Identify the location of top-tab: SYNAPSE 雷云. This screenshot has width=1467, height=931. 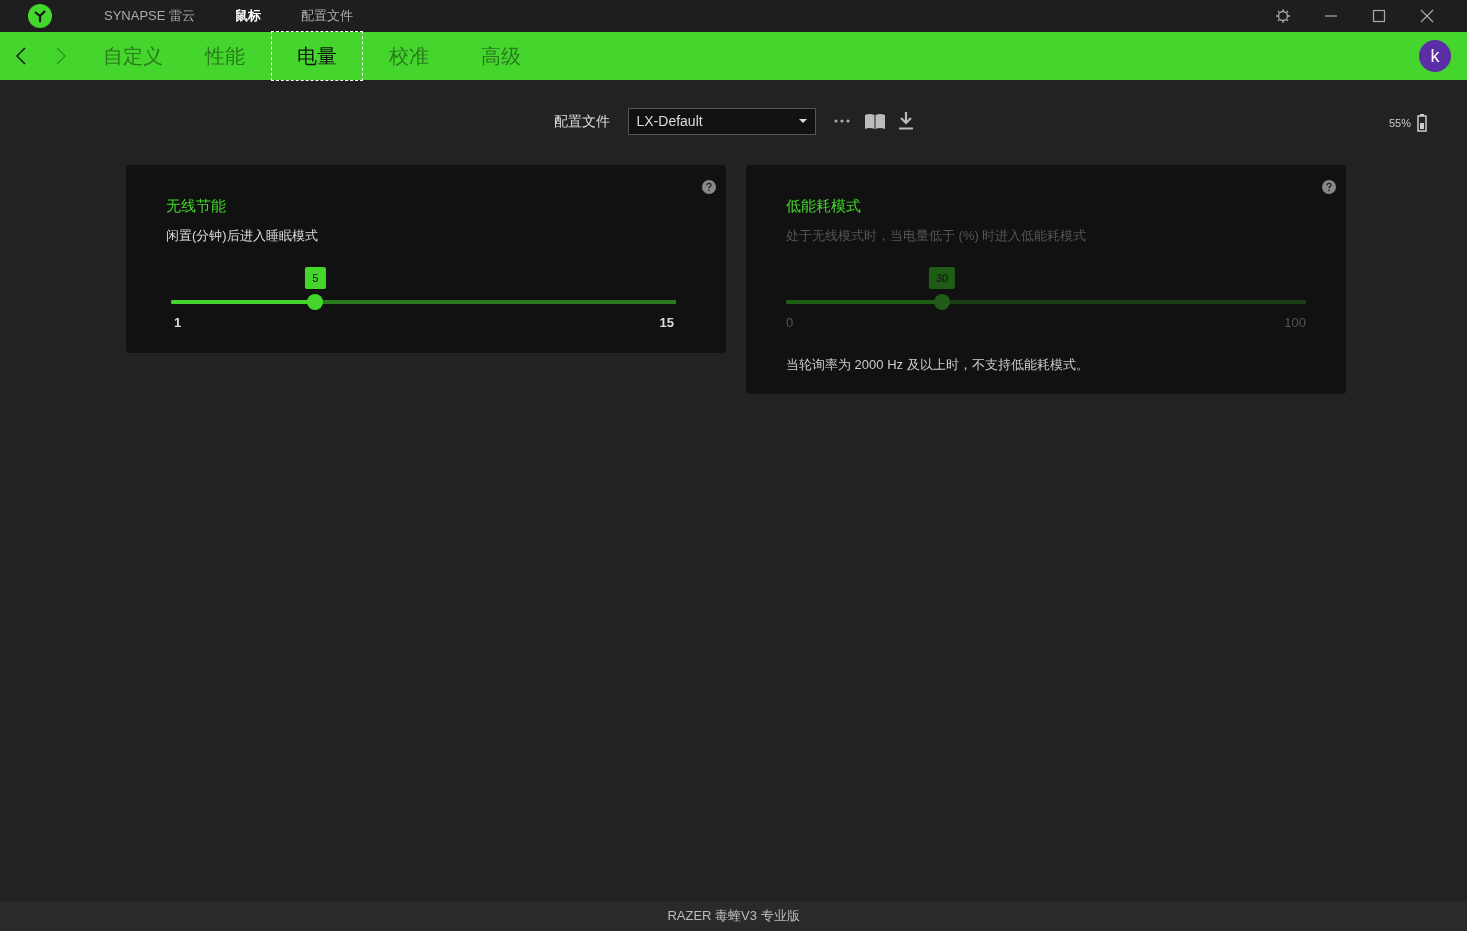
(150, 16).